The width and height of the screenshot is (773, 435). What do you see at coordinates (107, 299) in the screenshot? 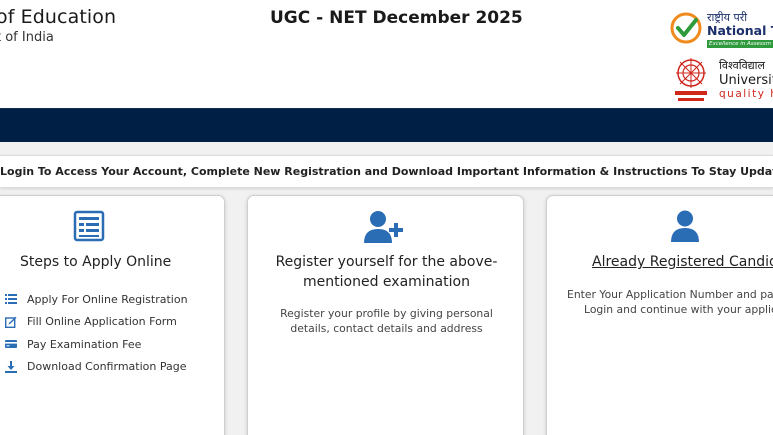
I see `step-label: Apply For Online Registration` at bounding box center [107, 299].